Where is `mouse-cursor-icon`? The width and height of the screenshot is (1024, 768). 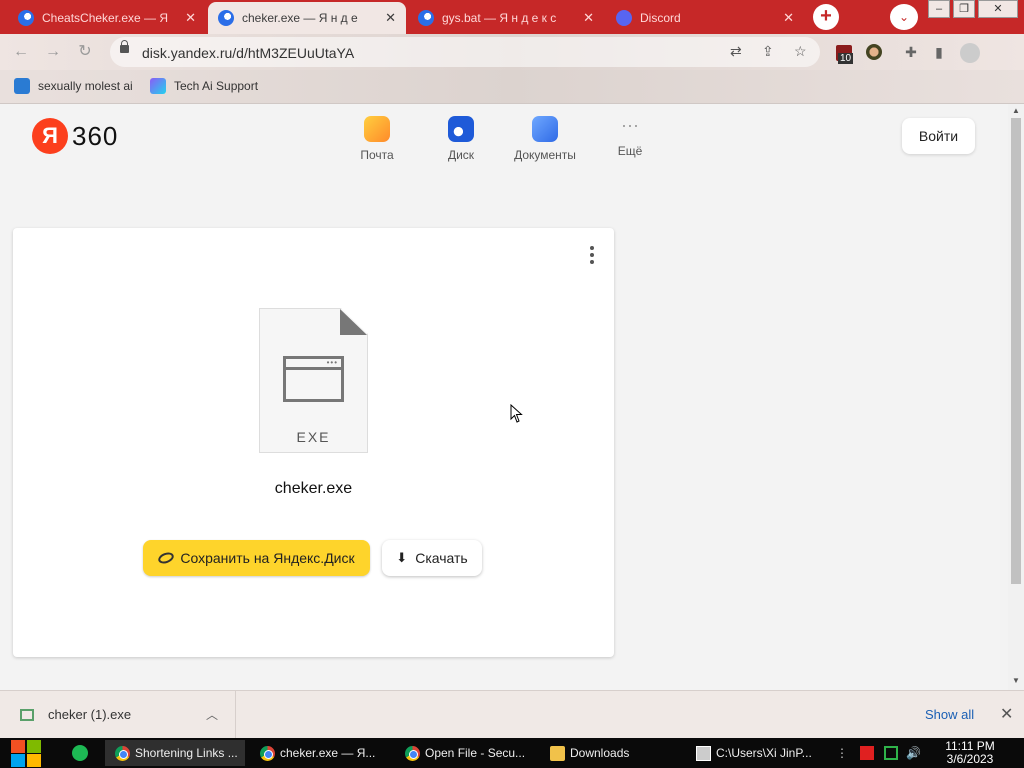
mouse-cursor-icon is located at coordinates (516, 413).